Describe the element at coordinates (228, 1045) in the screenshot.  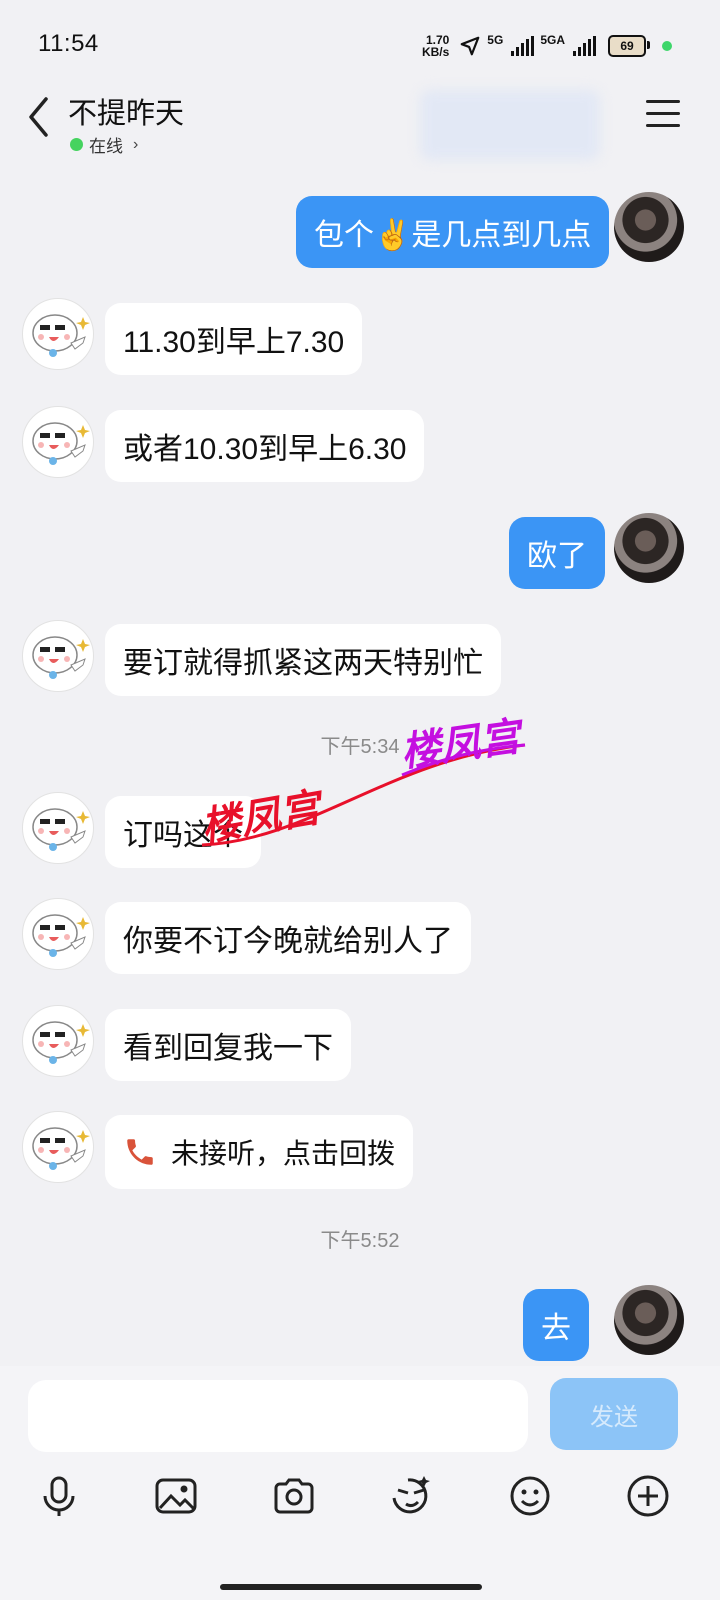
I see `message-bubble-in: 看到回复我一下` at that location.